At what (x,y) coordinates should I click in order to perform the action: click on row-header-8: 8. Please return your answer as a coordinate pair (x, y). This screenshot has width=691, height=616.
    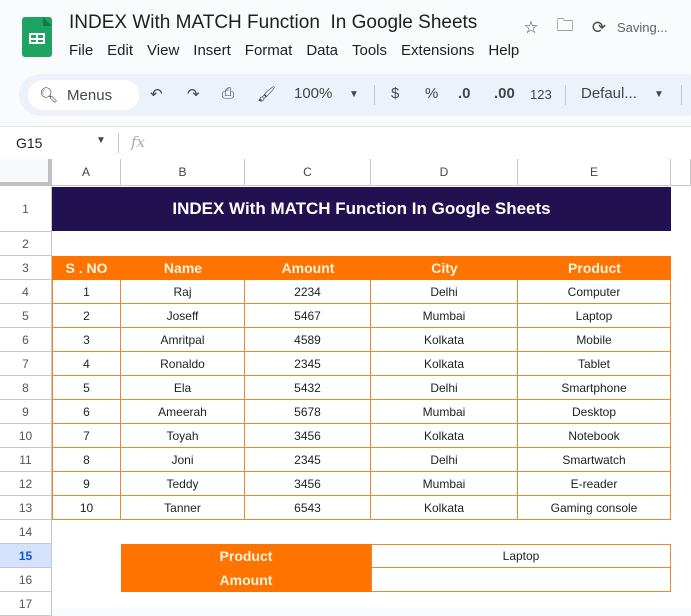
    Looking at the image, I should click on (26, 388).